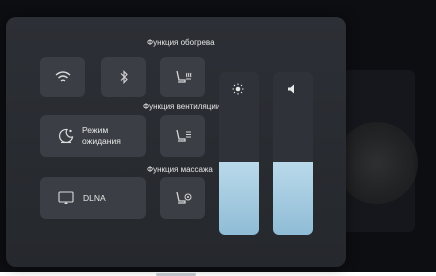 This screenshot has width=436, height=276. I want to click on cast-screen-icon, so click(66, 197).